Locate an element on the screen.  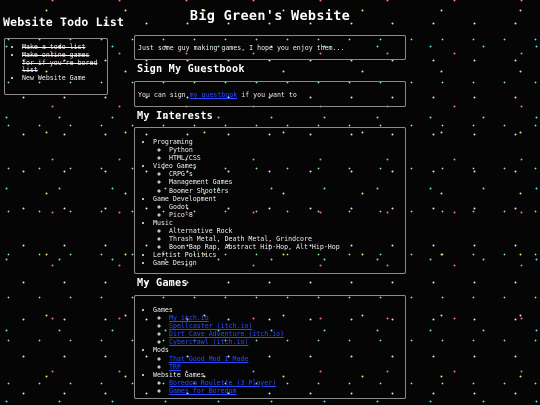
guestbook-link: my guestbook is located at coordinates (214, 95).